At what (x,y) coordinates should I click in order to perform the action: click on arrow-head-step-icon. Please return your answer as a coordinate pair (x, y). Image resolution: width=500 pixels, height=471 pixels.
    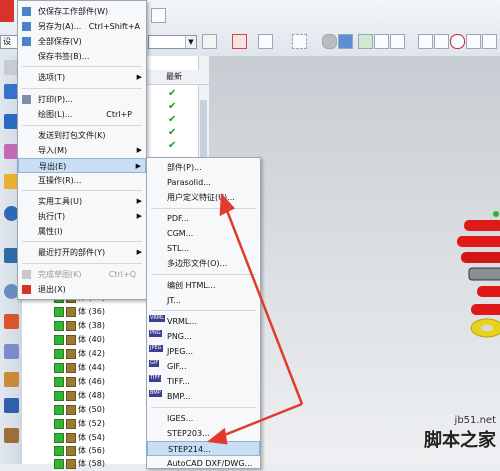
    Looking at the image, I should click on (217, 436).